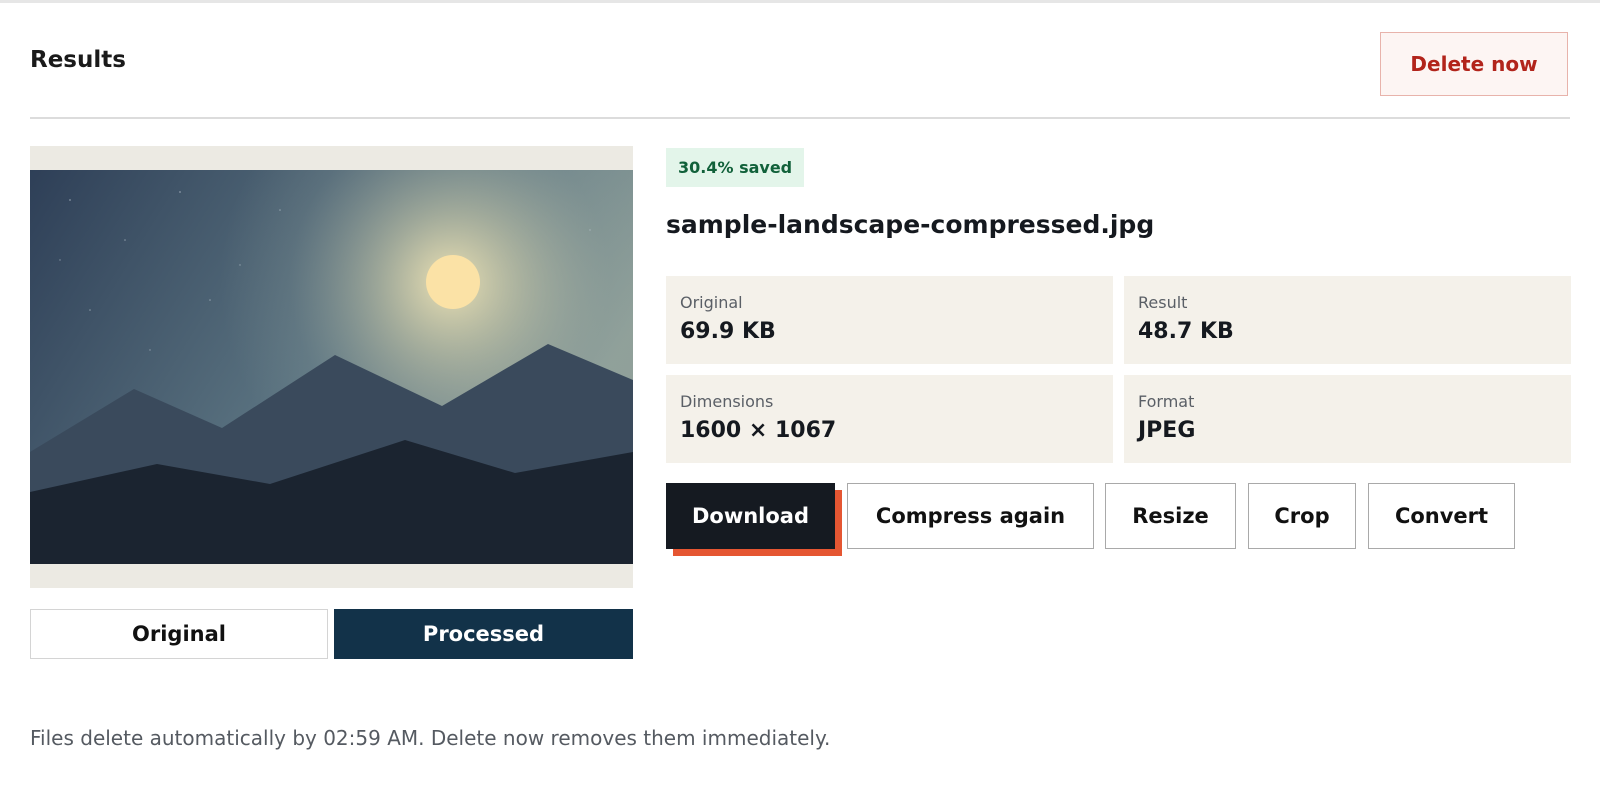  I want to click on stat-label: Format, so click(1166, 401).